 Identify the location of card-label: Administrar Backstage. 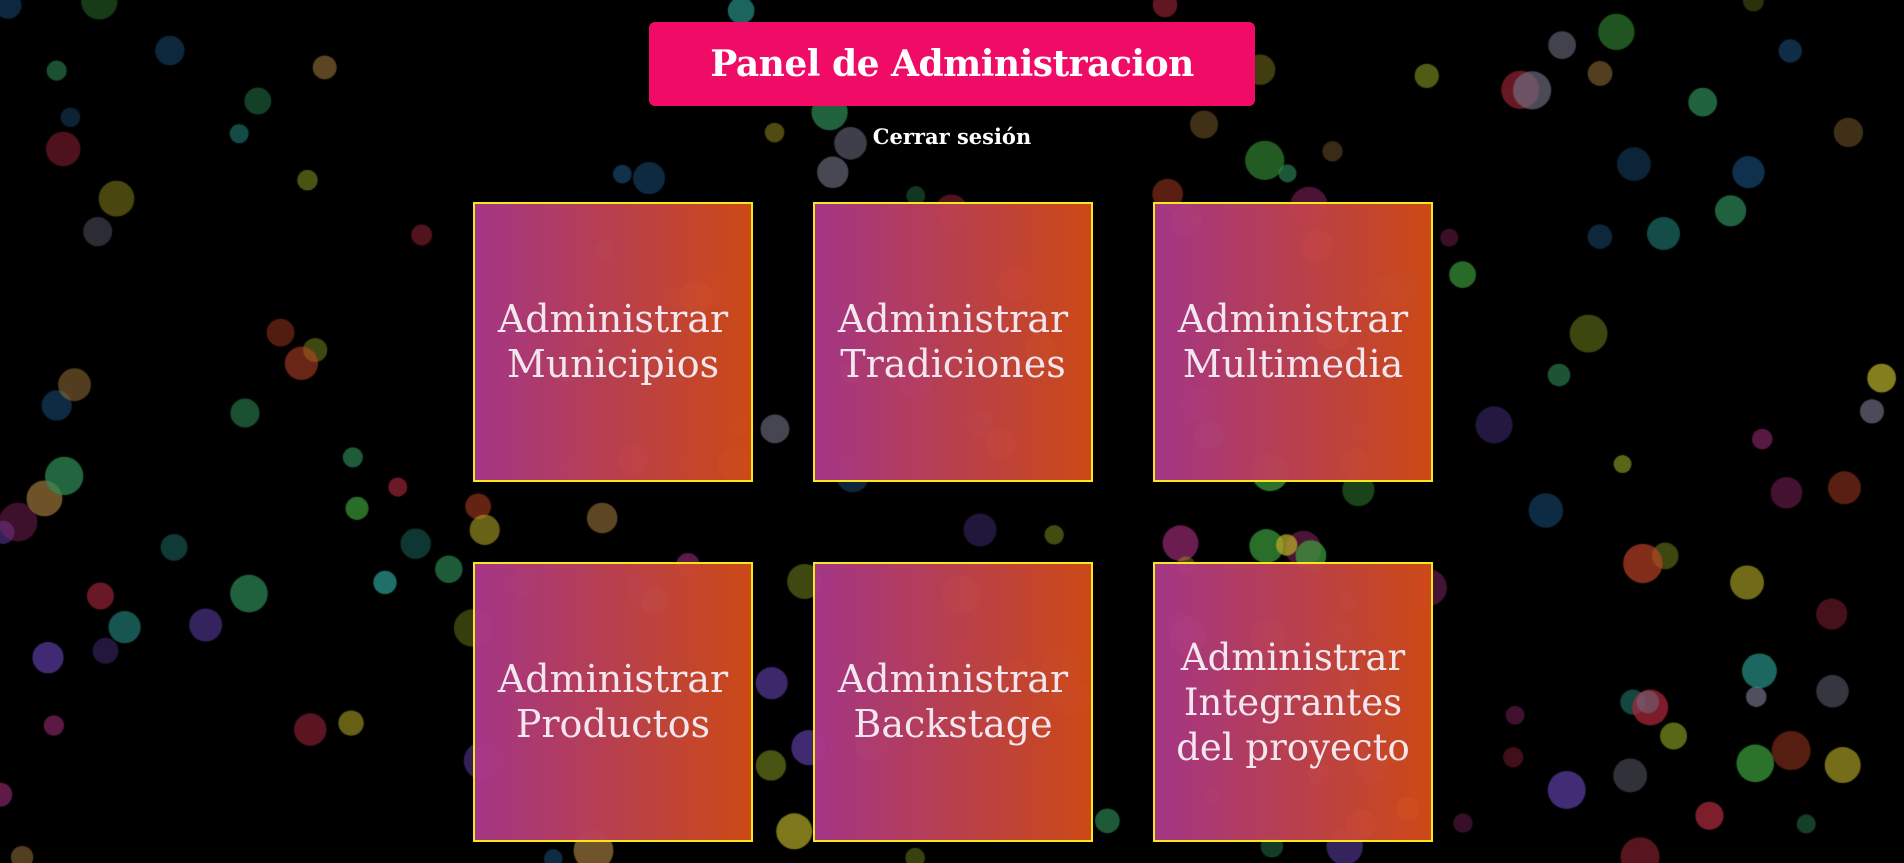
(953, 701).